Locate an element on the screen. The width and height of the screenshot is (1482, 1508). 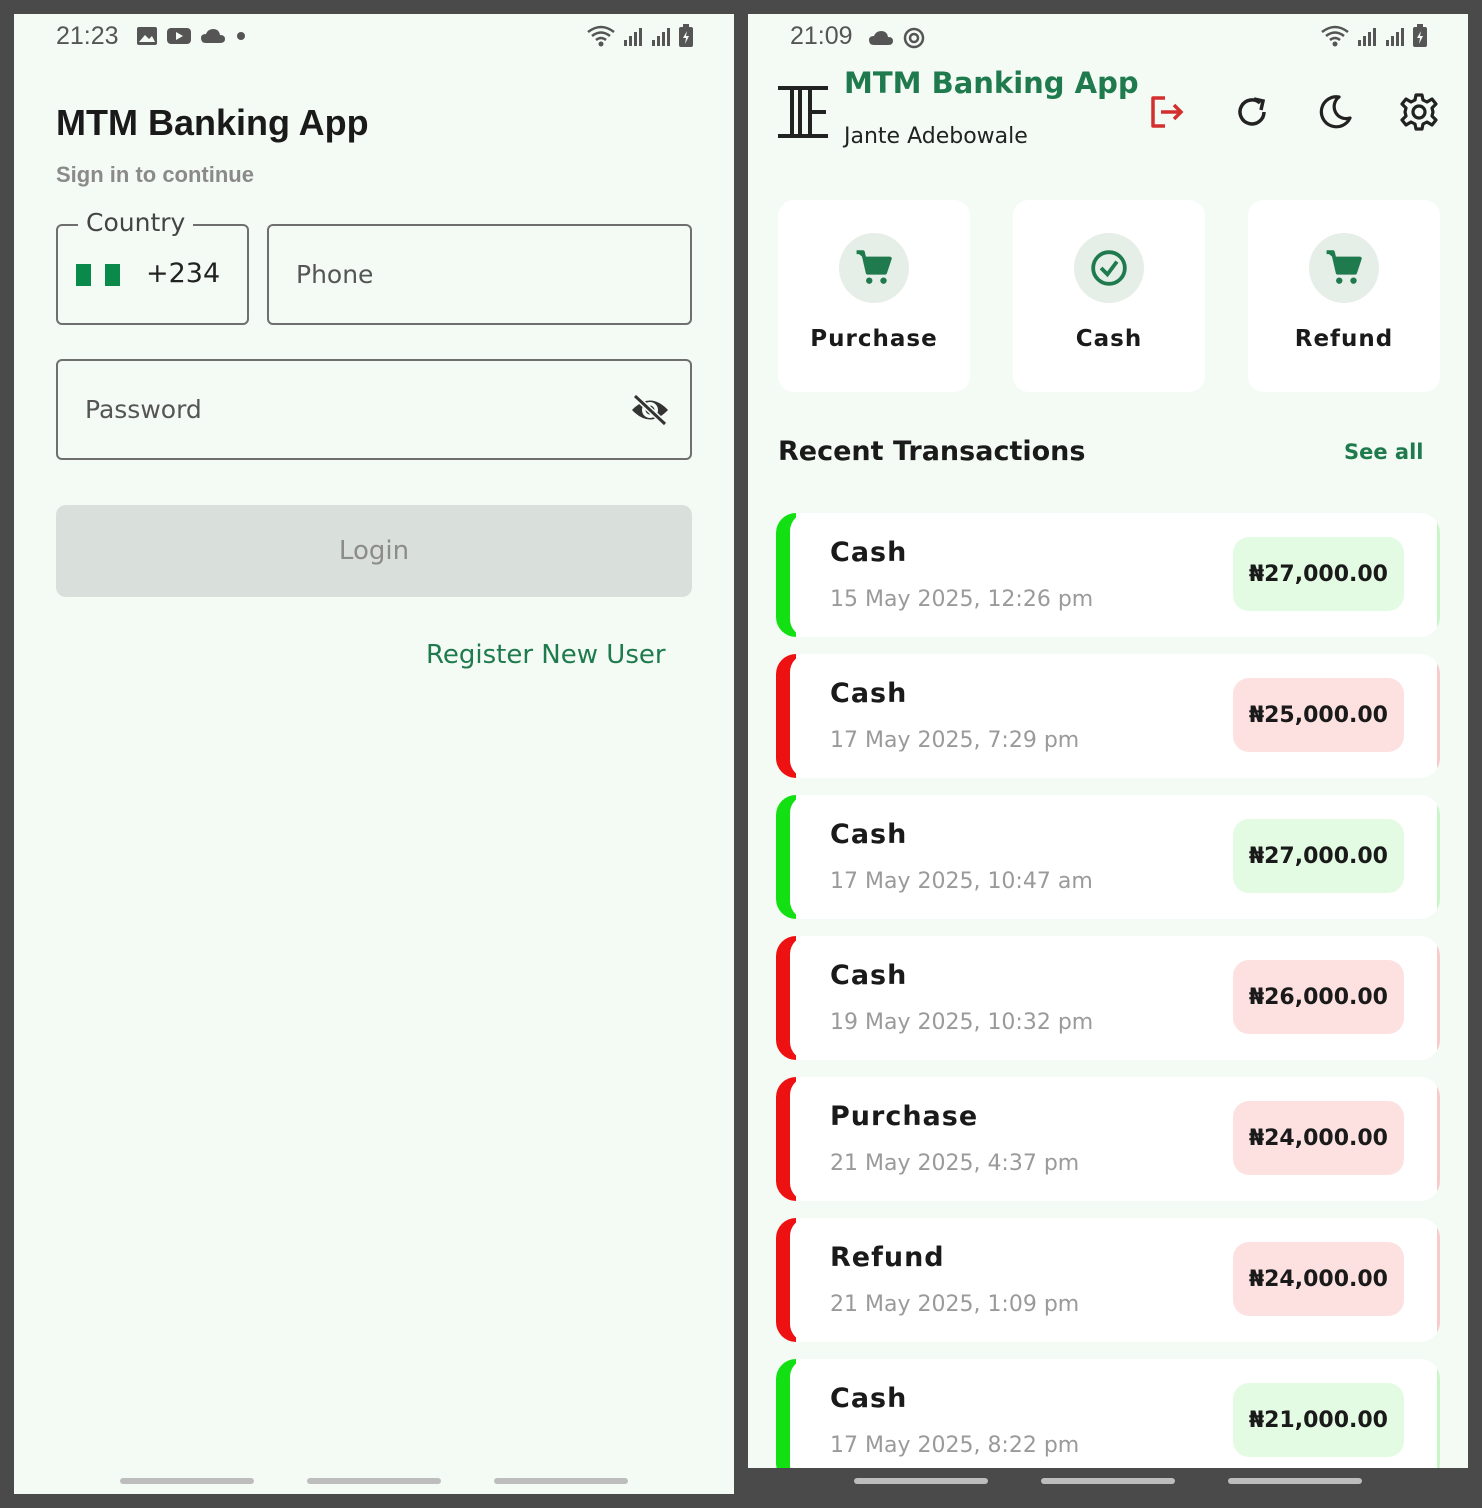
youtube-icon is located at coordinates (179, 36).